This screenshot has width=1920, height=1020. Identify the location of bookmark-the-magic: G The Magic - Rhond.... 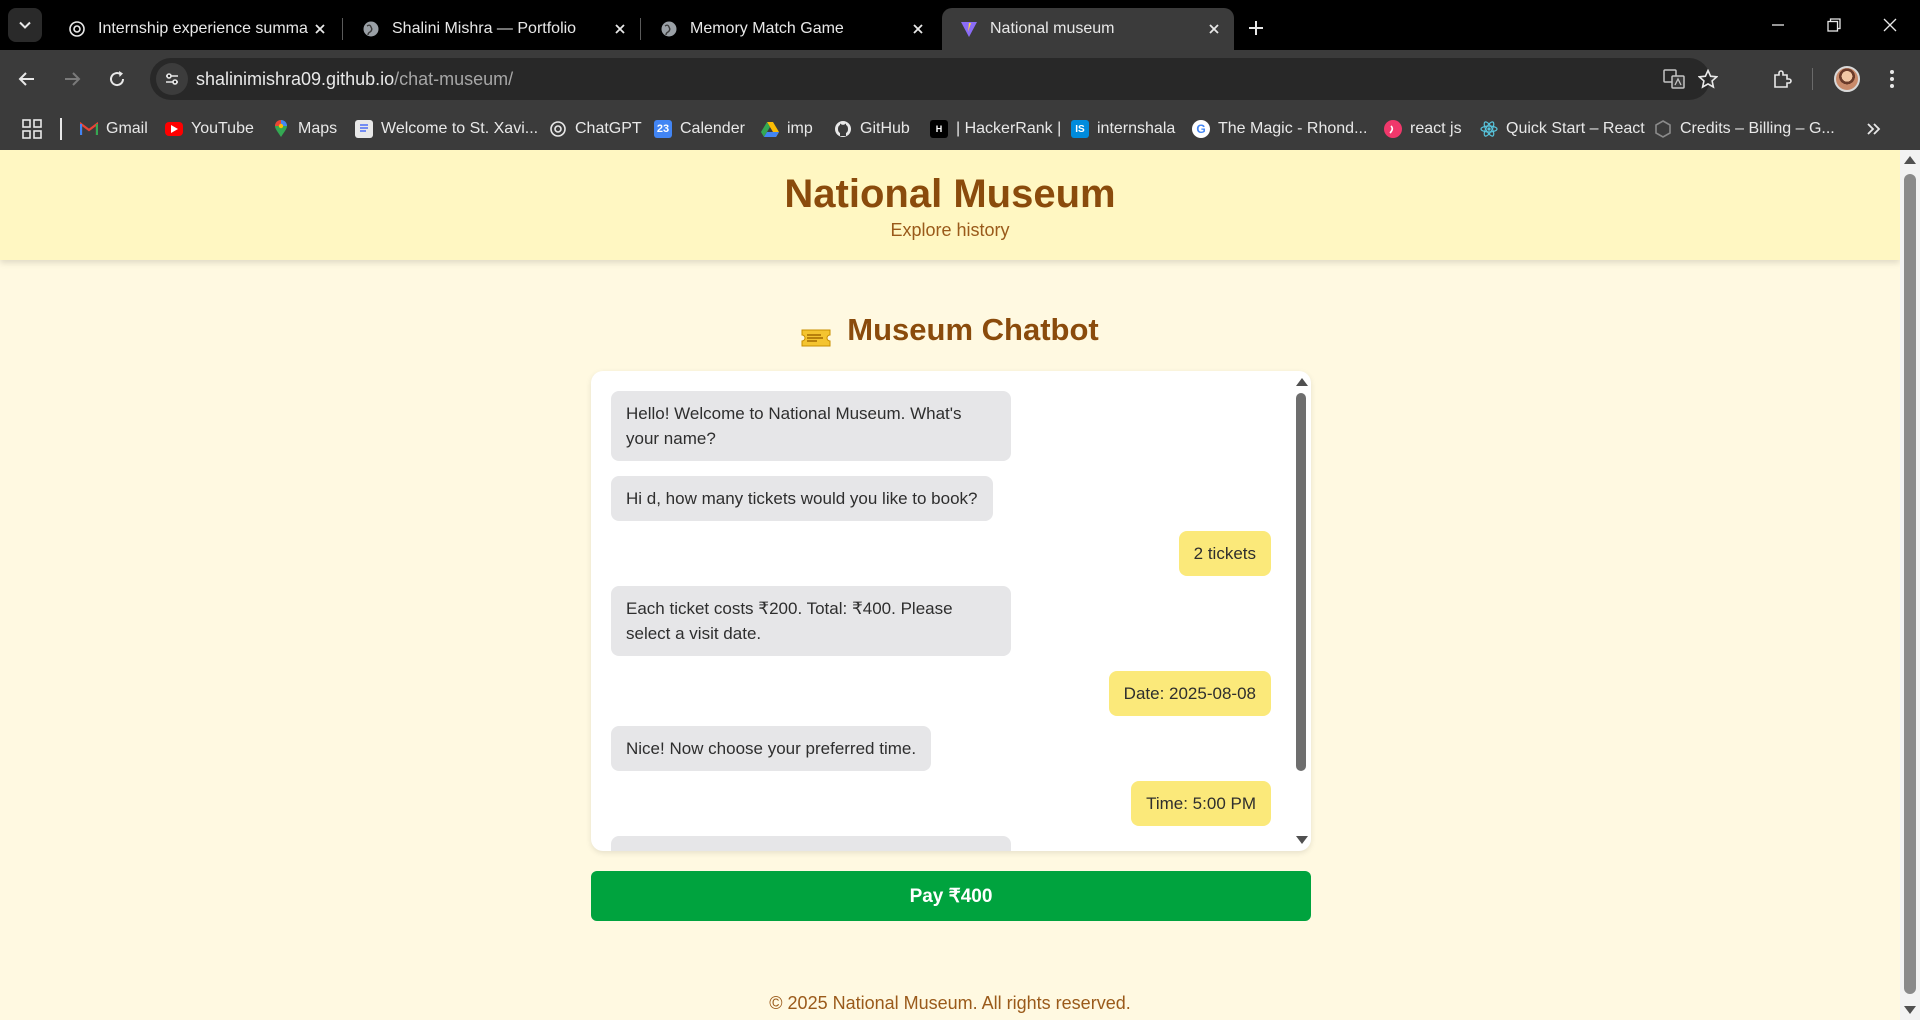
(1279, 129).